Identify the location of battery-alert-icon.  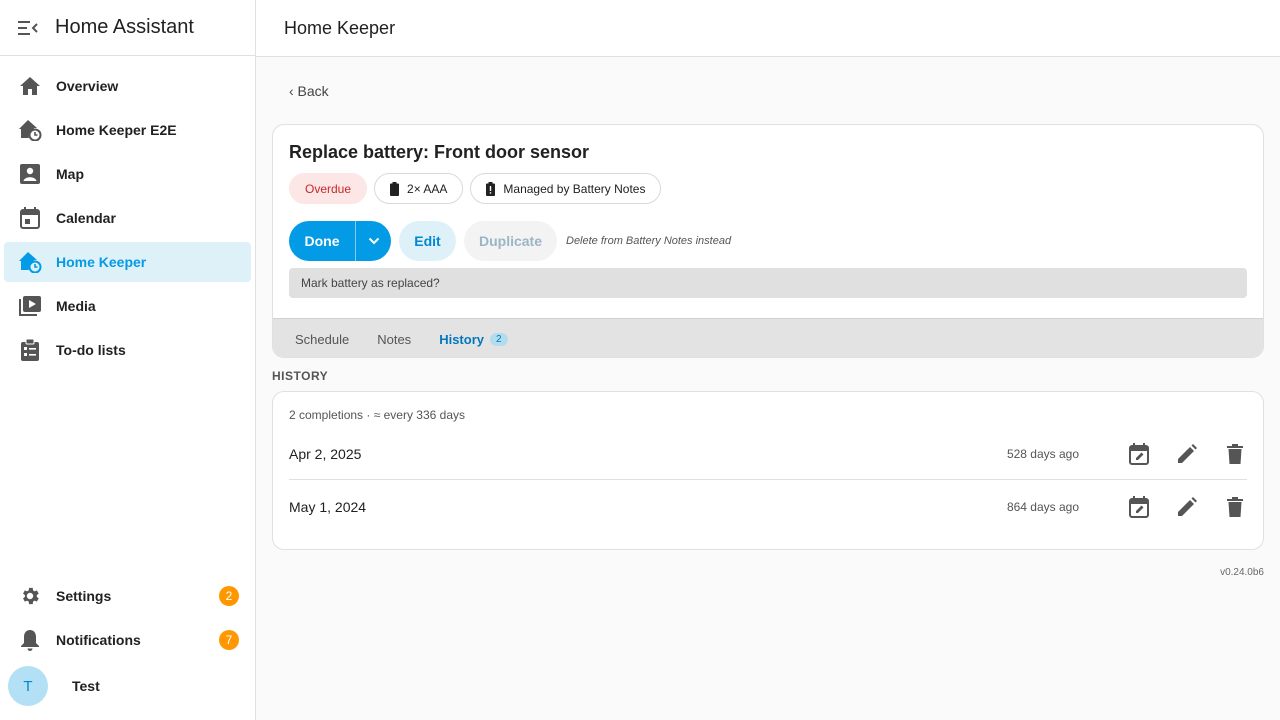
(491, 188).